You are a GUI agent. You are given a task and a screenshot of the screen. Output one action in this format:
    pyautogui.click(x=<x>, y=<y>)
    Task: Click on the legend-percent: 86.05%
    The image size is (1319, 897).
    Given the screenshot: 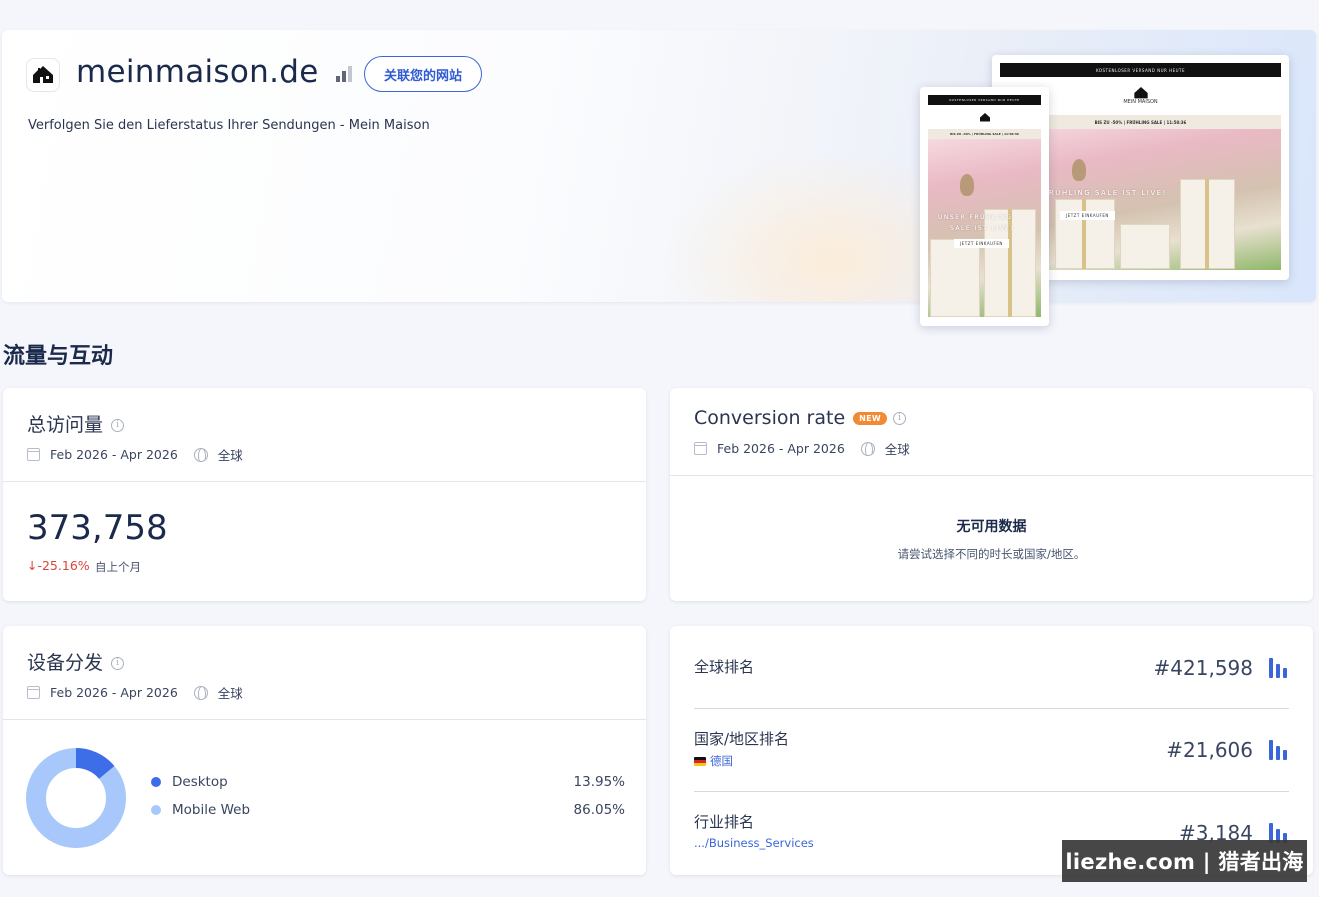 What is the action you would take?
    pyautogui.click(x=599, y=810)
    